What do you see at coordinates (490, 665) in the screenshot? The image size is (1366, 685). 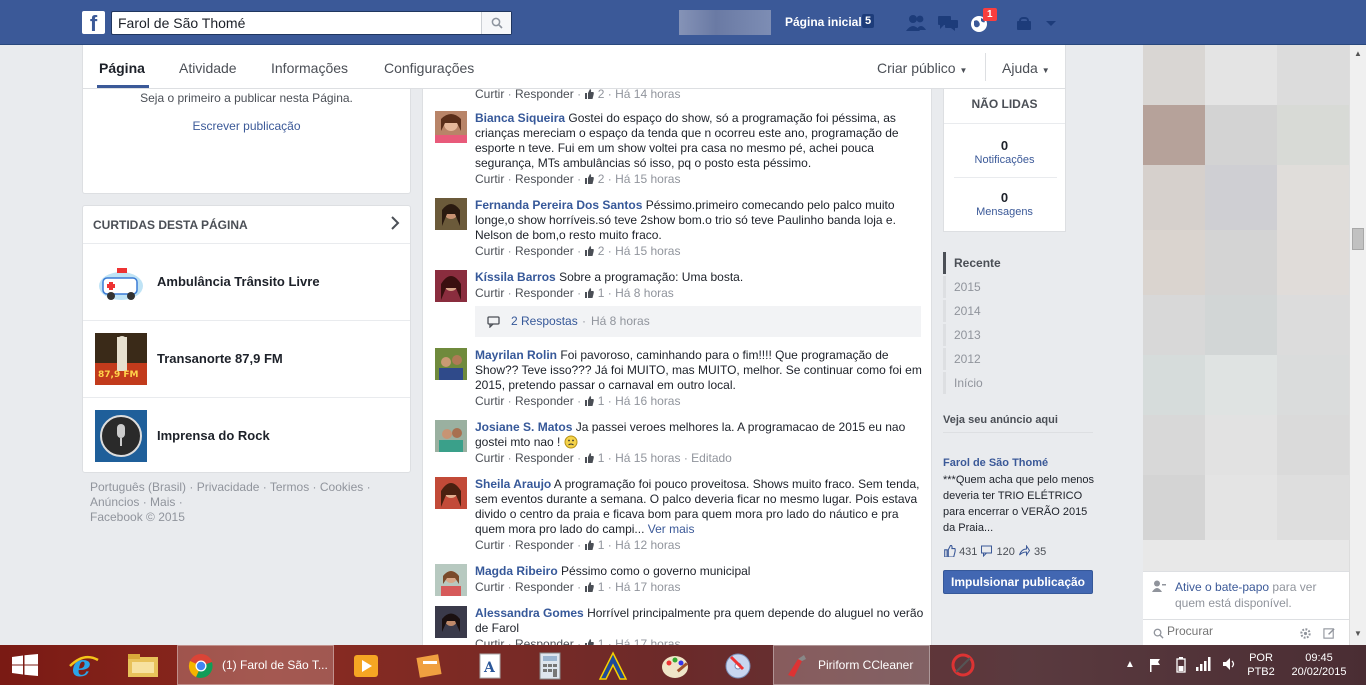 I see `document-taskbar-icon: A` at bounding box center [490, 665].